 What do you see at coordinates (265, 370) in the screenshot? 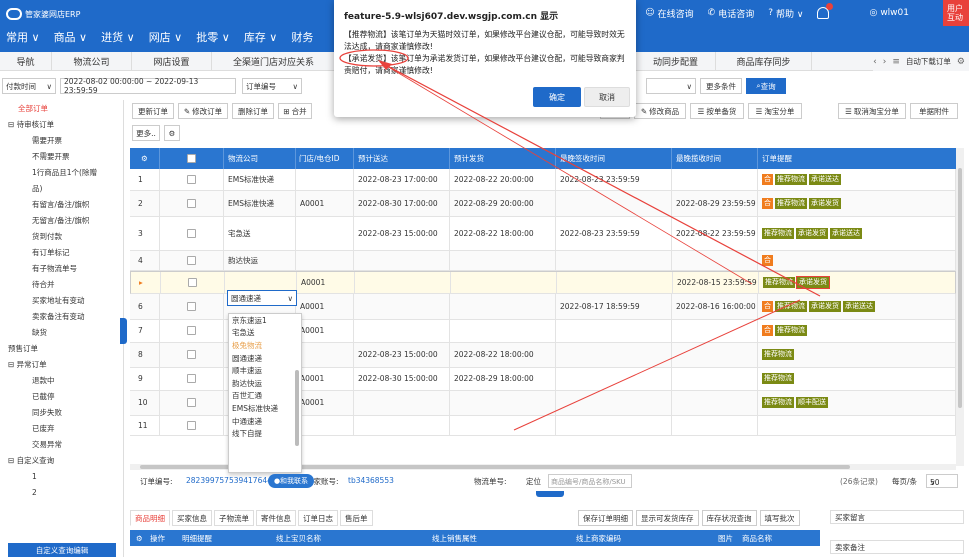
I see `dropdown-option: 顺丰速运` at bounding box center [265, 370].